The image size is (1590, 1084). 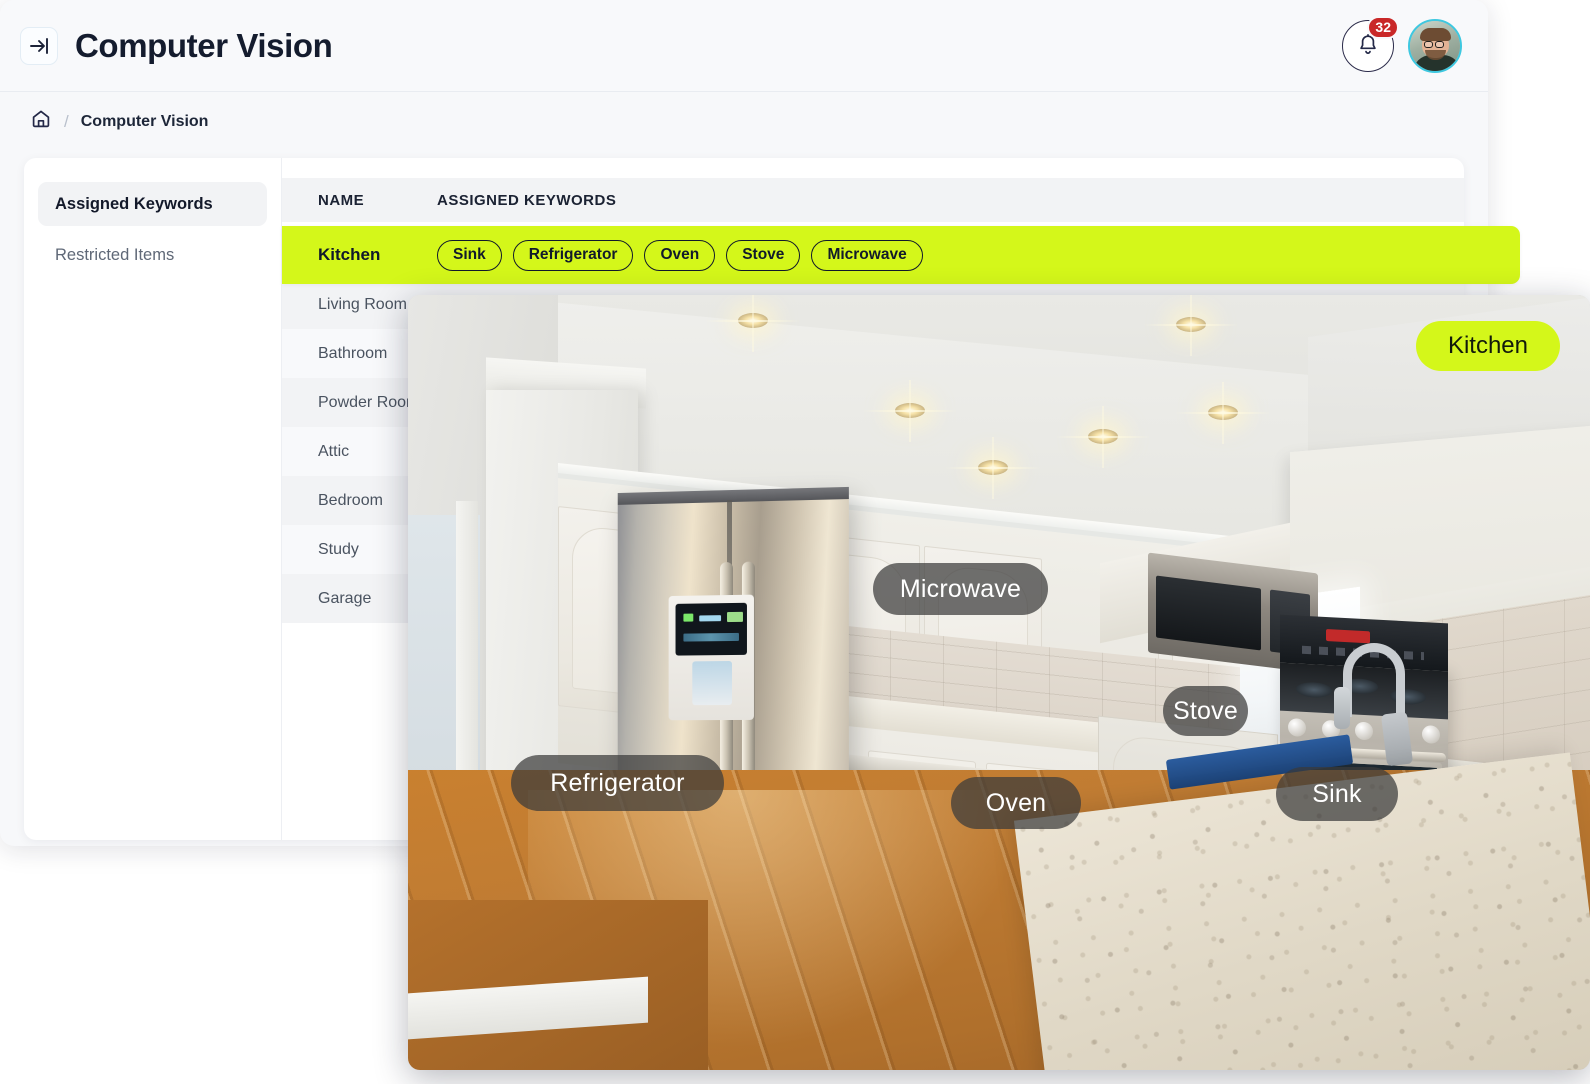 What do you see at coordinates (1402, 44) in the screenshot?
I see `top-bar-actions: 32` at bounding box center [1402, 44].